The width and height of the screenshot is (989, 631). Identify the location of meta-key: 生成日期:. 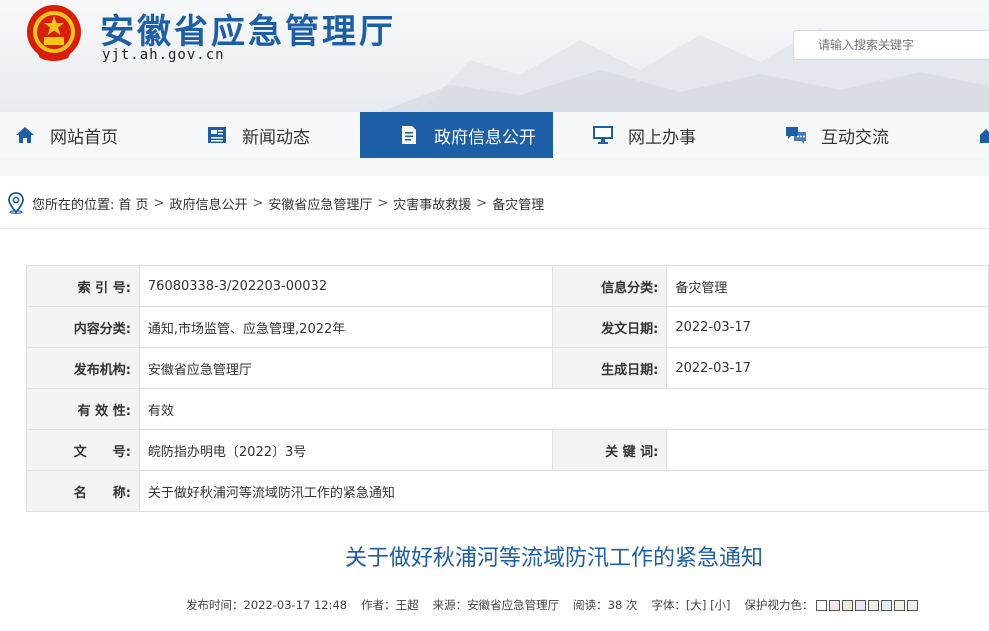
(610, 368).